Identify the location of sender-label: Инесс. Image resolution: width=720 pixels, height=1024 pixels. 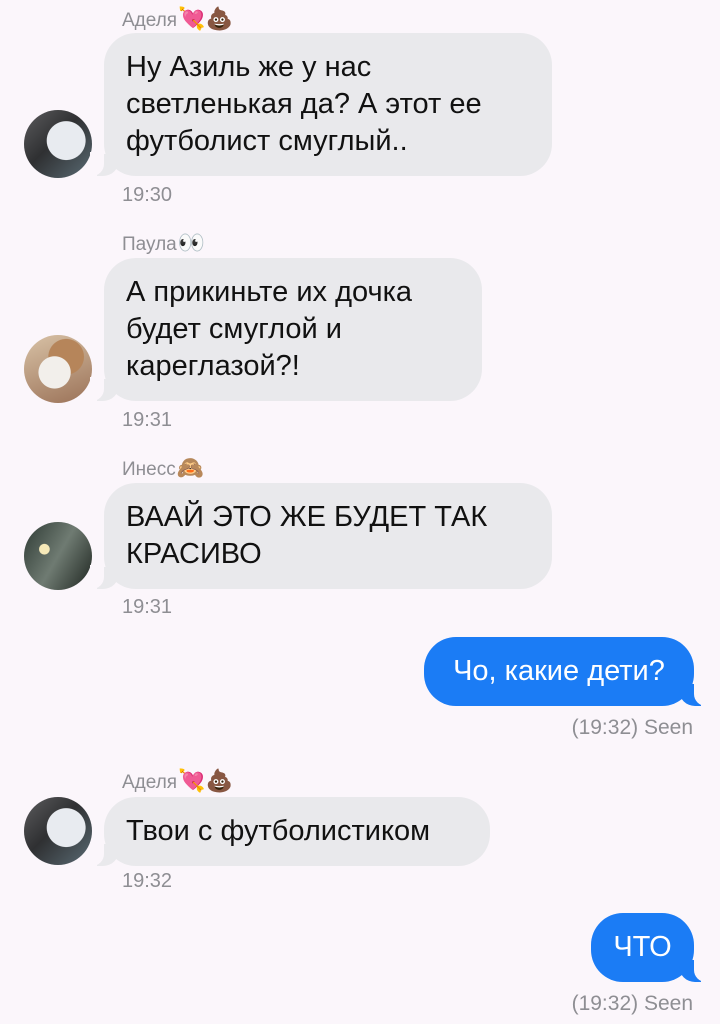
(149, 469).